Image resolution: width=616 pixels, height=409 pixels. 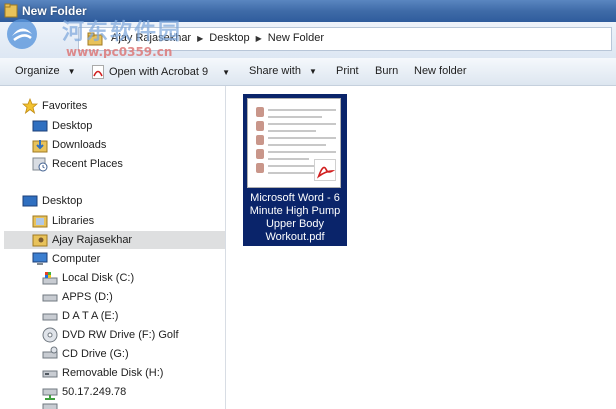 What do you see at coordinates (229, 38) in the screenshot?
I see `breadcrumb-desktop: Desktop` at bounding box center [229, 38].